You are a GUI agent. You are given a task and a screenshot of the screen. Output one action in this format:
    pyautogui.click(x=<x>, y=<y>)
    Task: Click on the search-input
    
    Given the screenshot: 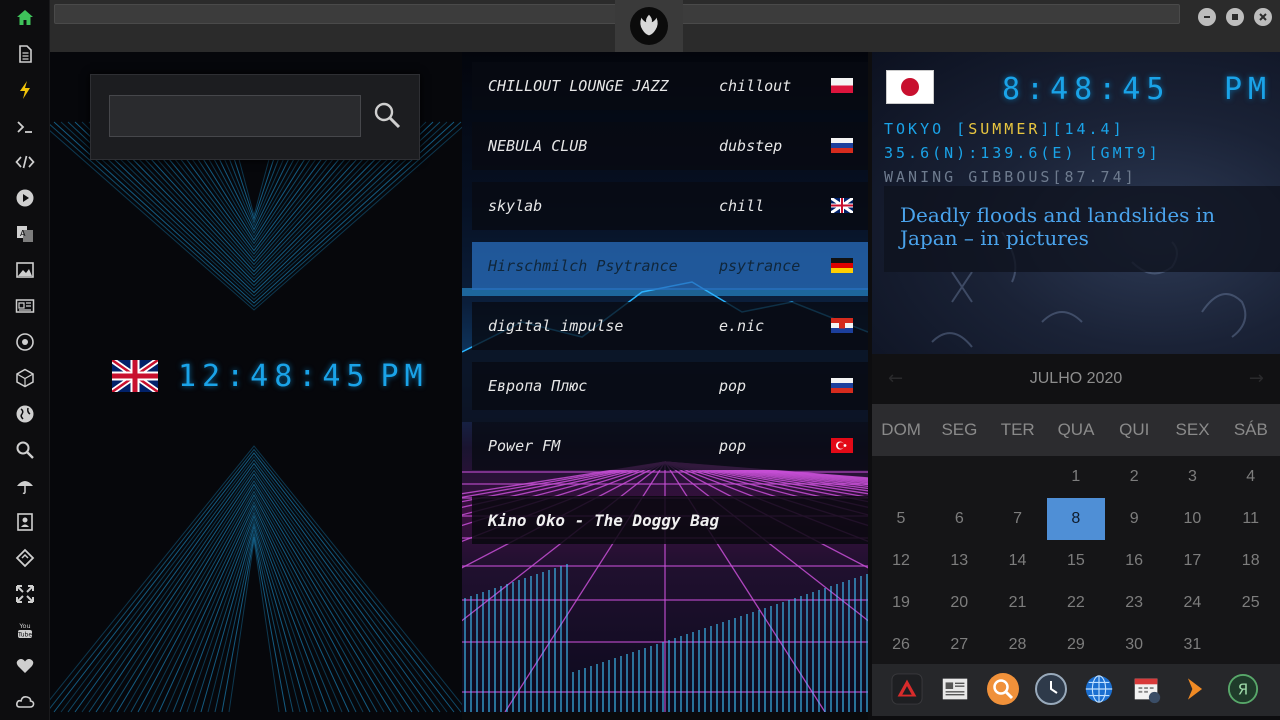 What is the action you would take?
    pyautogui.click(x=235, y=116)
    